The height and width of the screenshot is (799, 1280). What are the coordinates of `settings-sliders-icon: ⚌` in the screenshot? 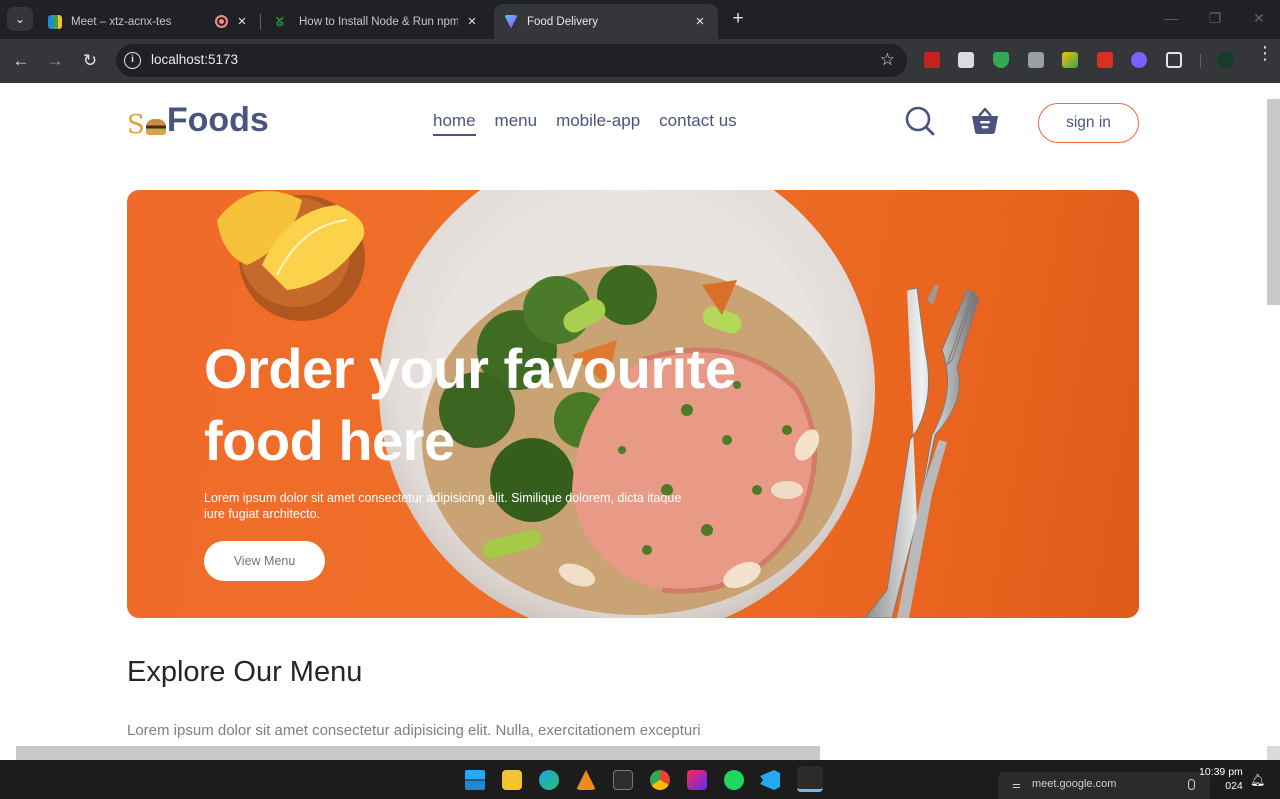 It's located at (1016, 785).